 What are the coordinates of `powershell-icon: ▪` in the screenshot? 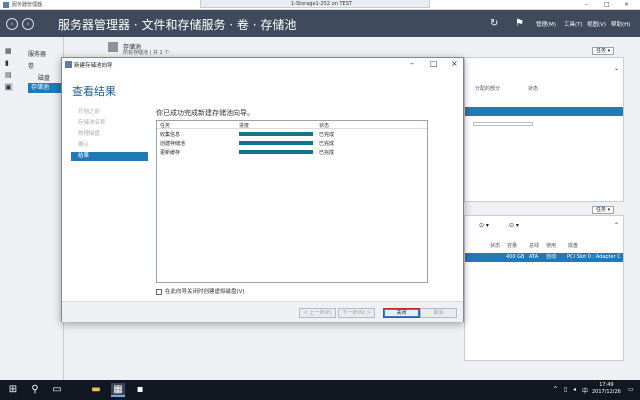 It's located at (140, 390).